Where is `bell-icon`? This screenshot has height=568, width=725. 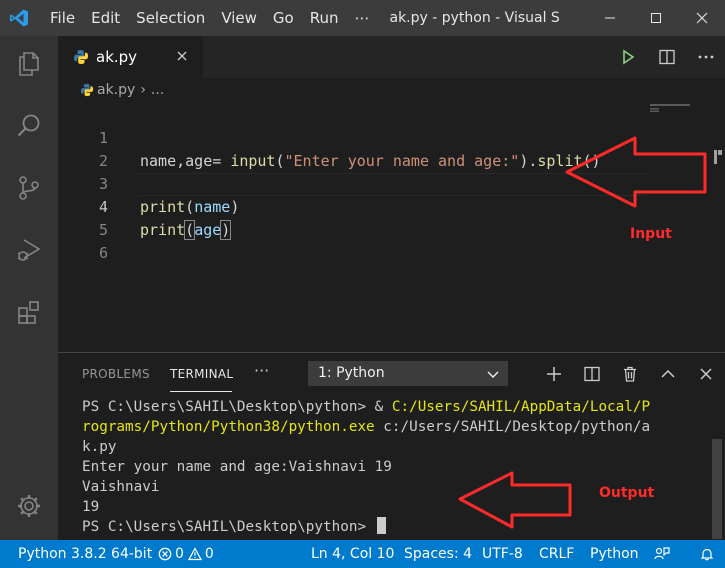
bell-icon is located at coordinates (707, 554).